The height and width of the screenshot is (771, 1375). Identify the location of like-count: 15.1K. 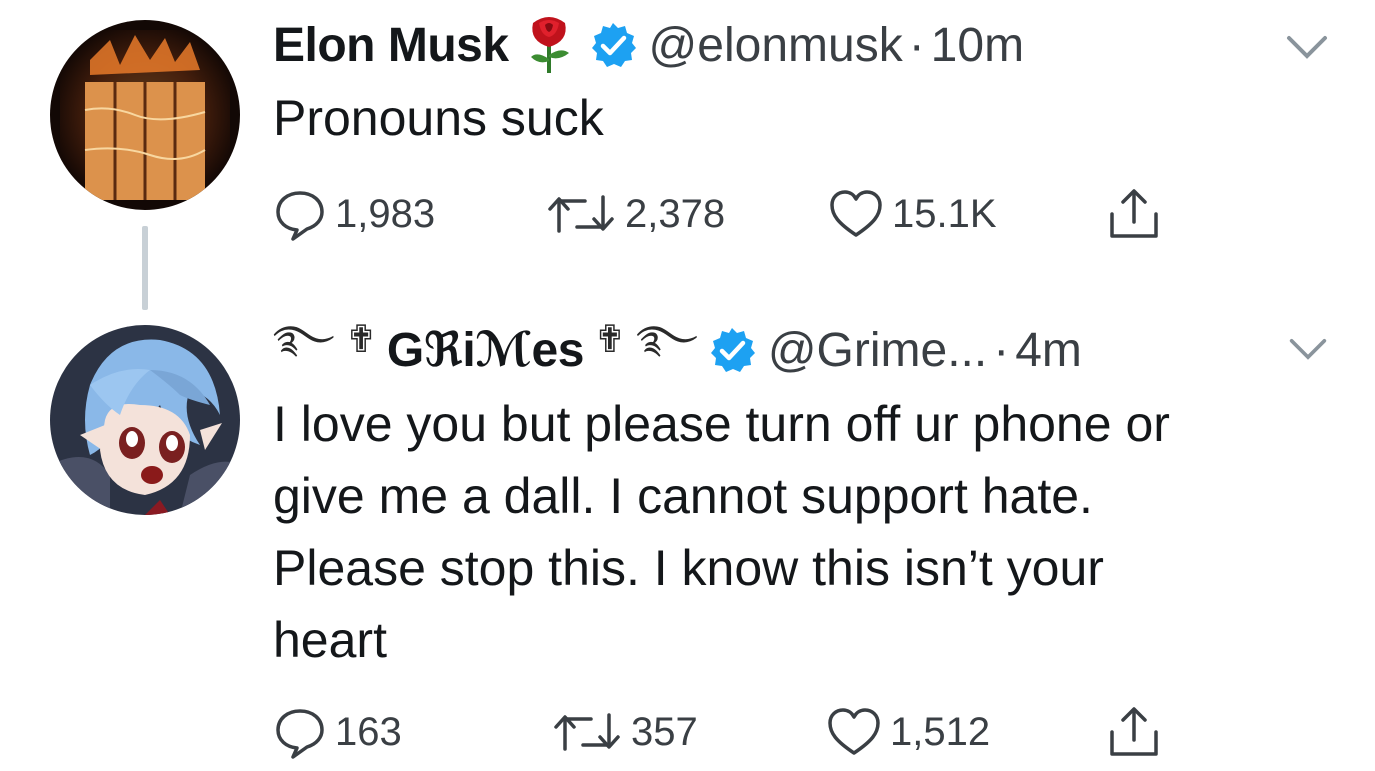
(944, 213).